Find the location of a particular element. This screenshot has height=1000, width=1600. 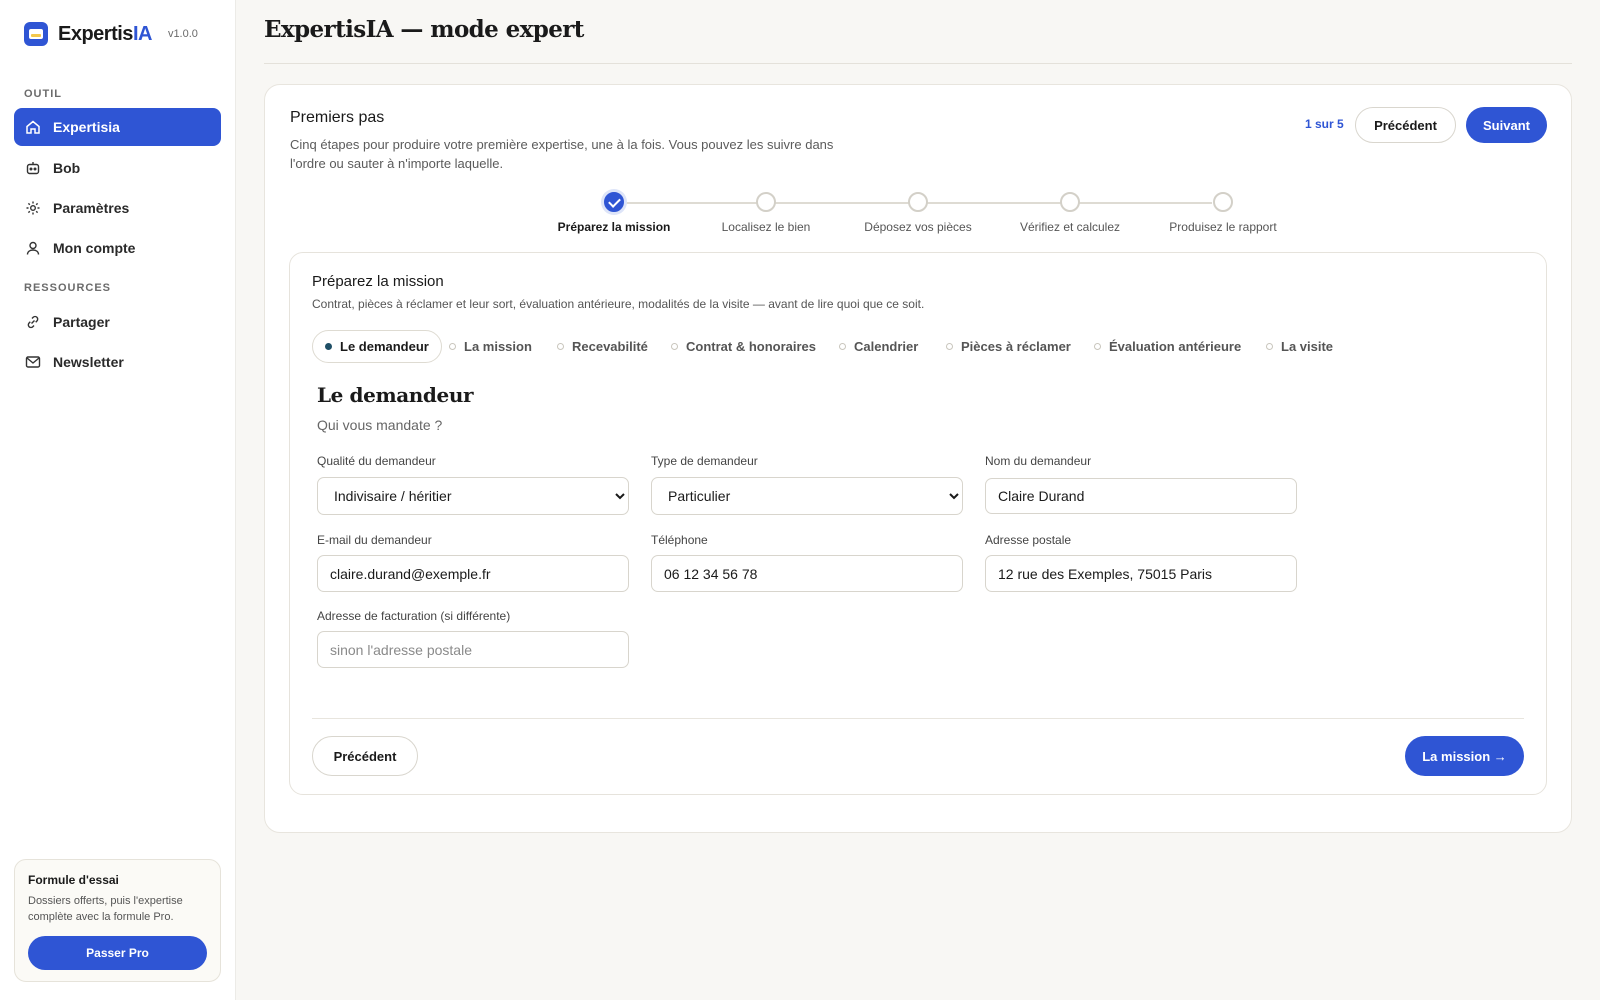

tab-calendrier: Calendrier is located at coordinates (878, 346).